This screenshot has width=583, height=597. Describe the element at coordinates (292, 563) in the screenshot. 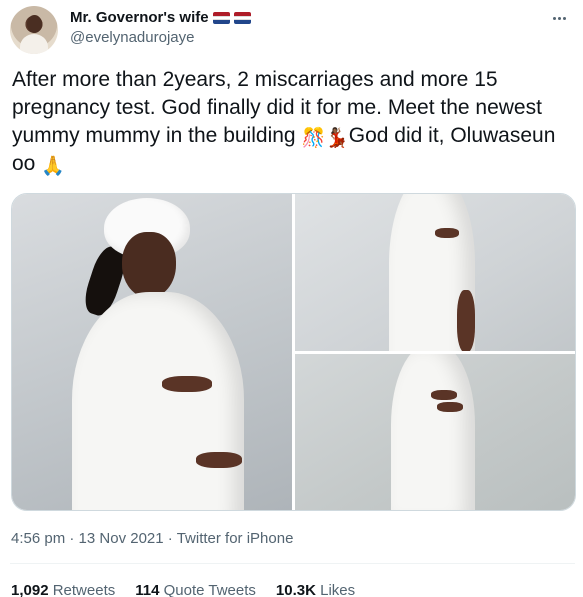

I see `divider` at that location.